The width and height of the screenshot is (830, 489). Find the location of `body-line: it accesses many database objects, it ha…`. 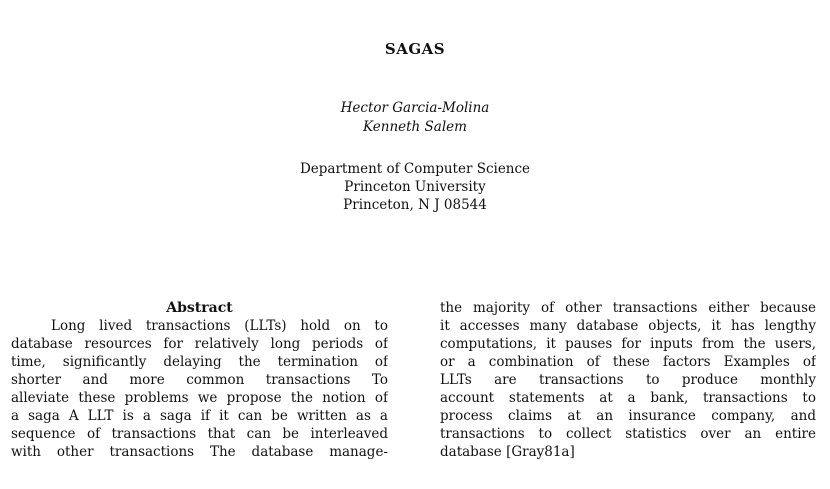

body-line: it accesses many database objects, it ha… is located at coordinates (628, 326).